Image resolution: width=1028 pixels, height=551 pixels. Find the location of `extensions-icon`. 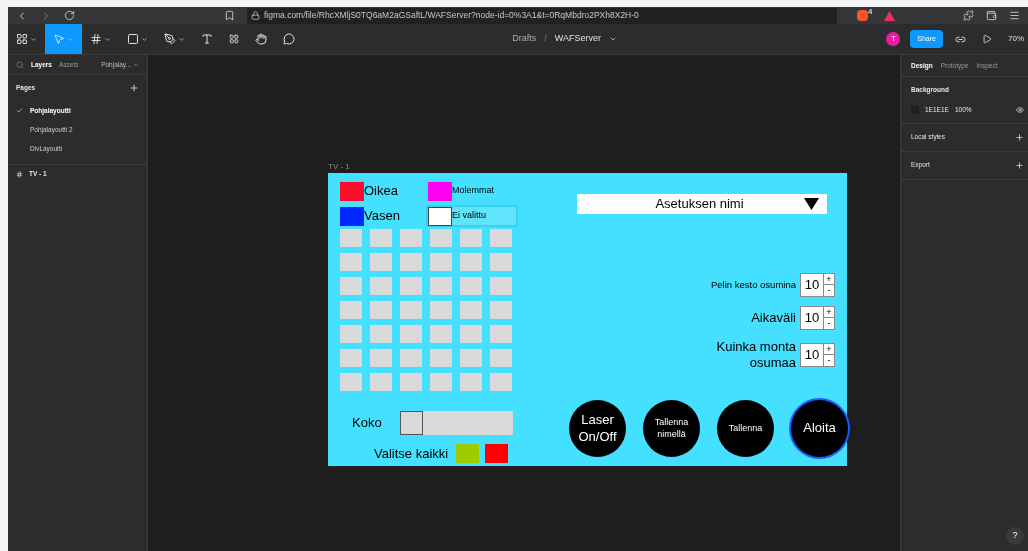

extensions-icon is located at coordinates (968, 15).